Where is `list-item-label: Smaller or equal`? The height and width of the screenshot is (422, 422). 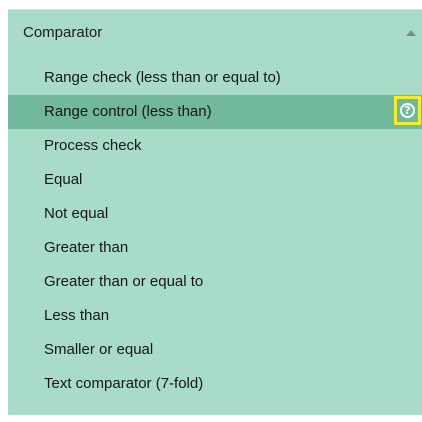
list-item-label: Smaller or equal is located at coordinates (99, 349).